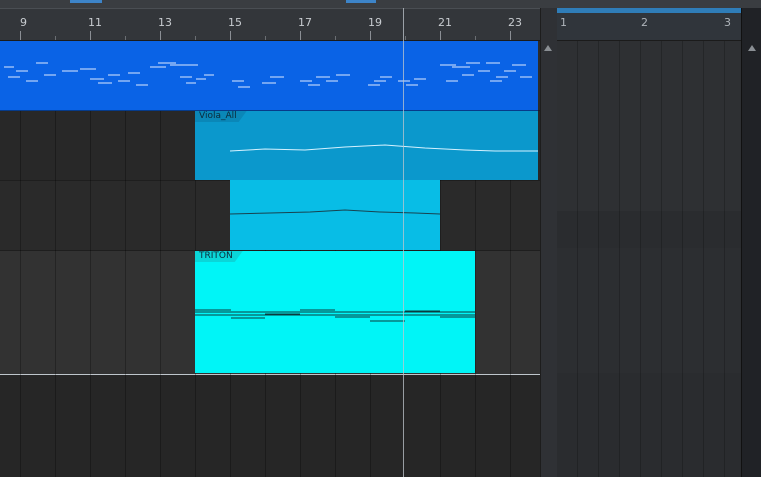 The width and height of the screenshot is (761, 477). I want to click on top-strip, so click(380, 4).